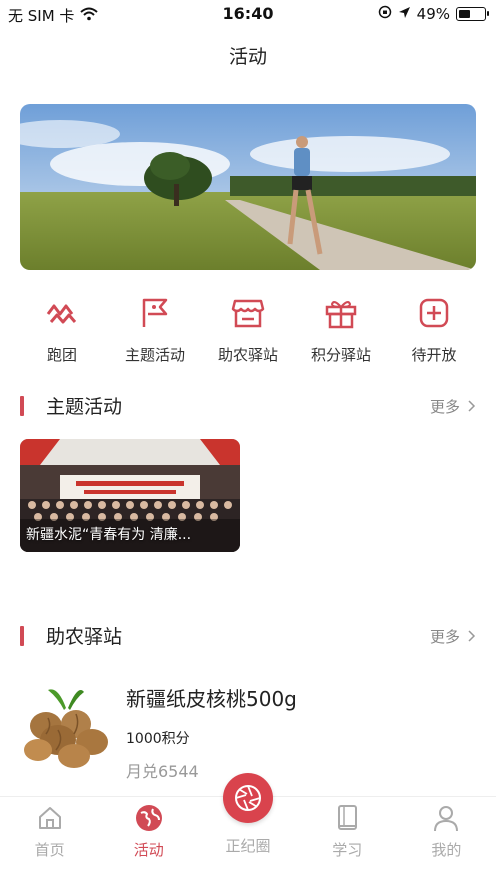  What do you see at coordinates (84, 407) in the screenshot?
I see `section-title: 主题活动` at bounding box center [84, 407].